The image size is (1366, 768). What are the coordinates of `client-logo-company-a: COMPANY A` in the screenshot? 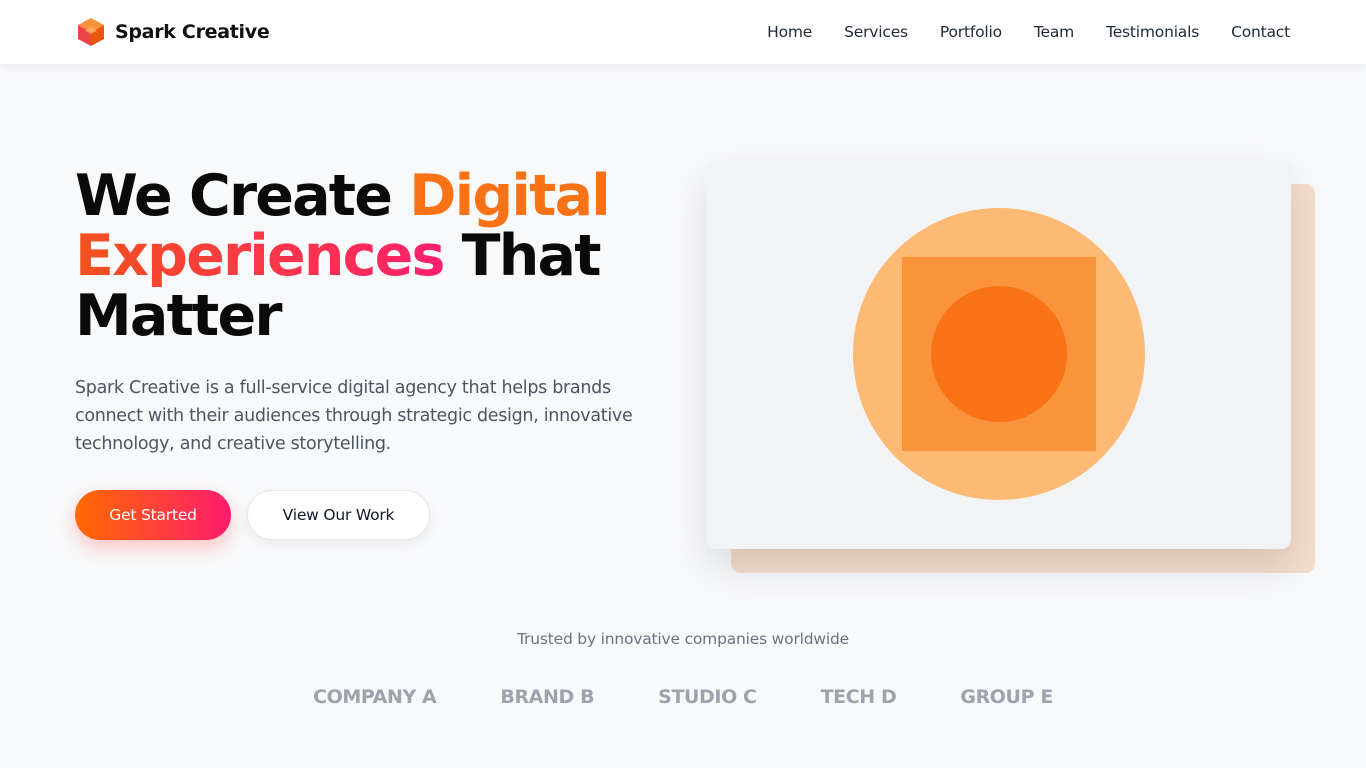 It's located at (375, 697).